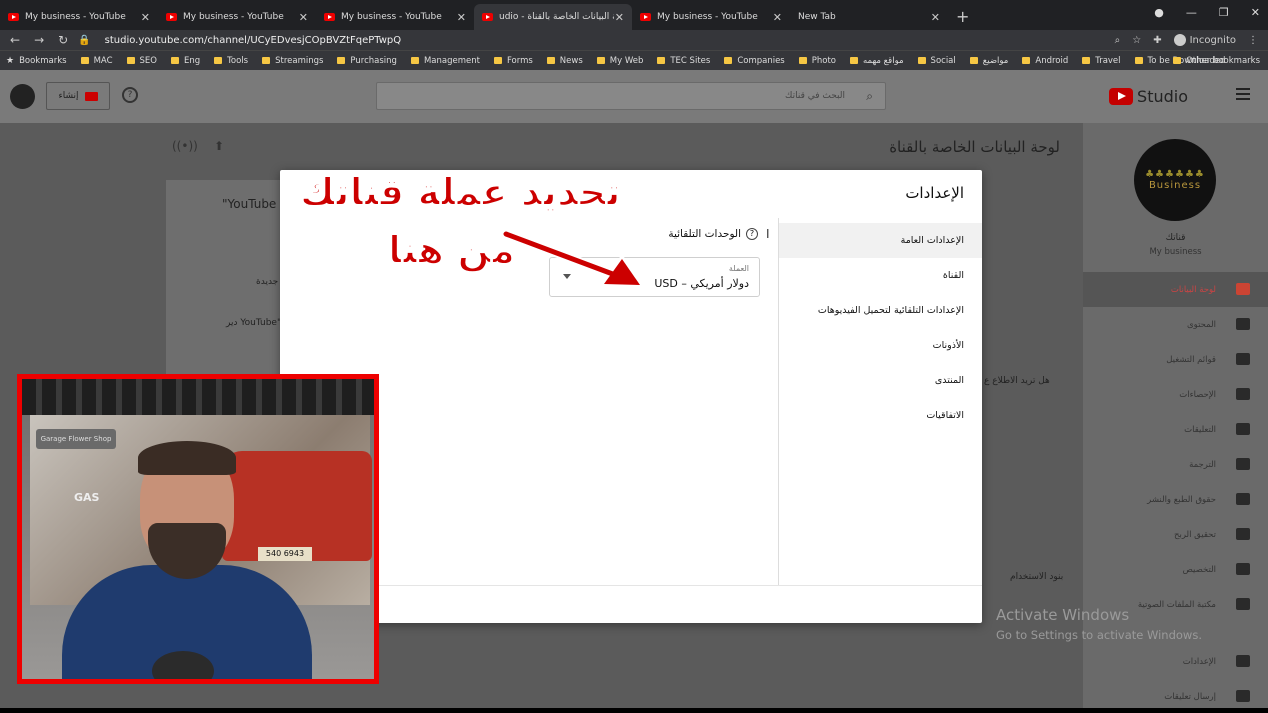 This screenshot has height=713, width=1268. Describe the element at coordinates (198, 529) in the screenshot. I see `webcam-overlay: Garage Flower Shop GAS 540 6943` at that location.